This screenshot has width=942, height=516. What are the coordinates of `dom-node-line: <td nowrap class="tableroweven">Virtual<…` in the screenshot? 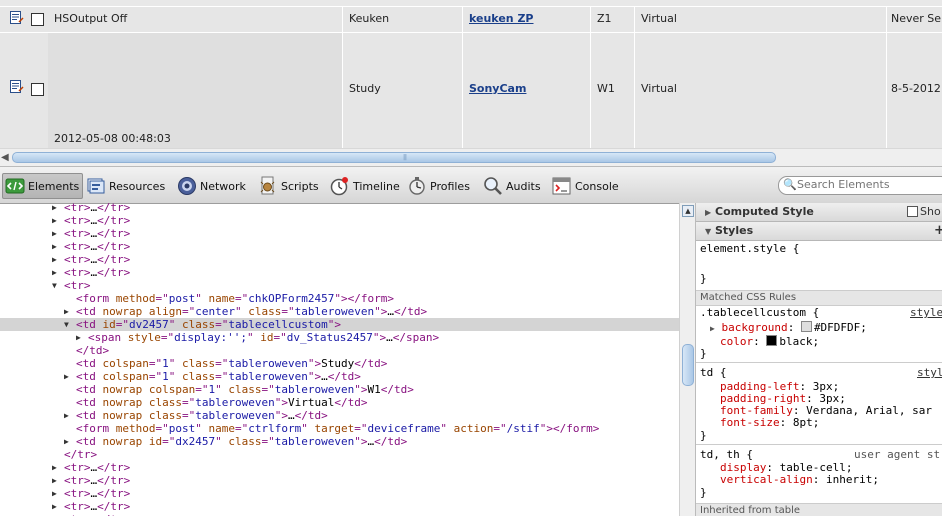 It's located at (339, 402).